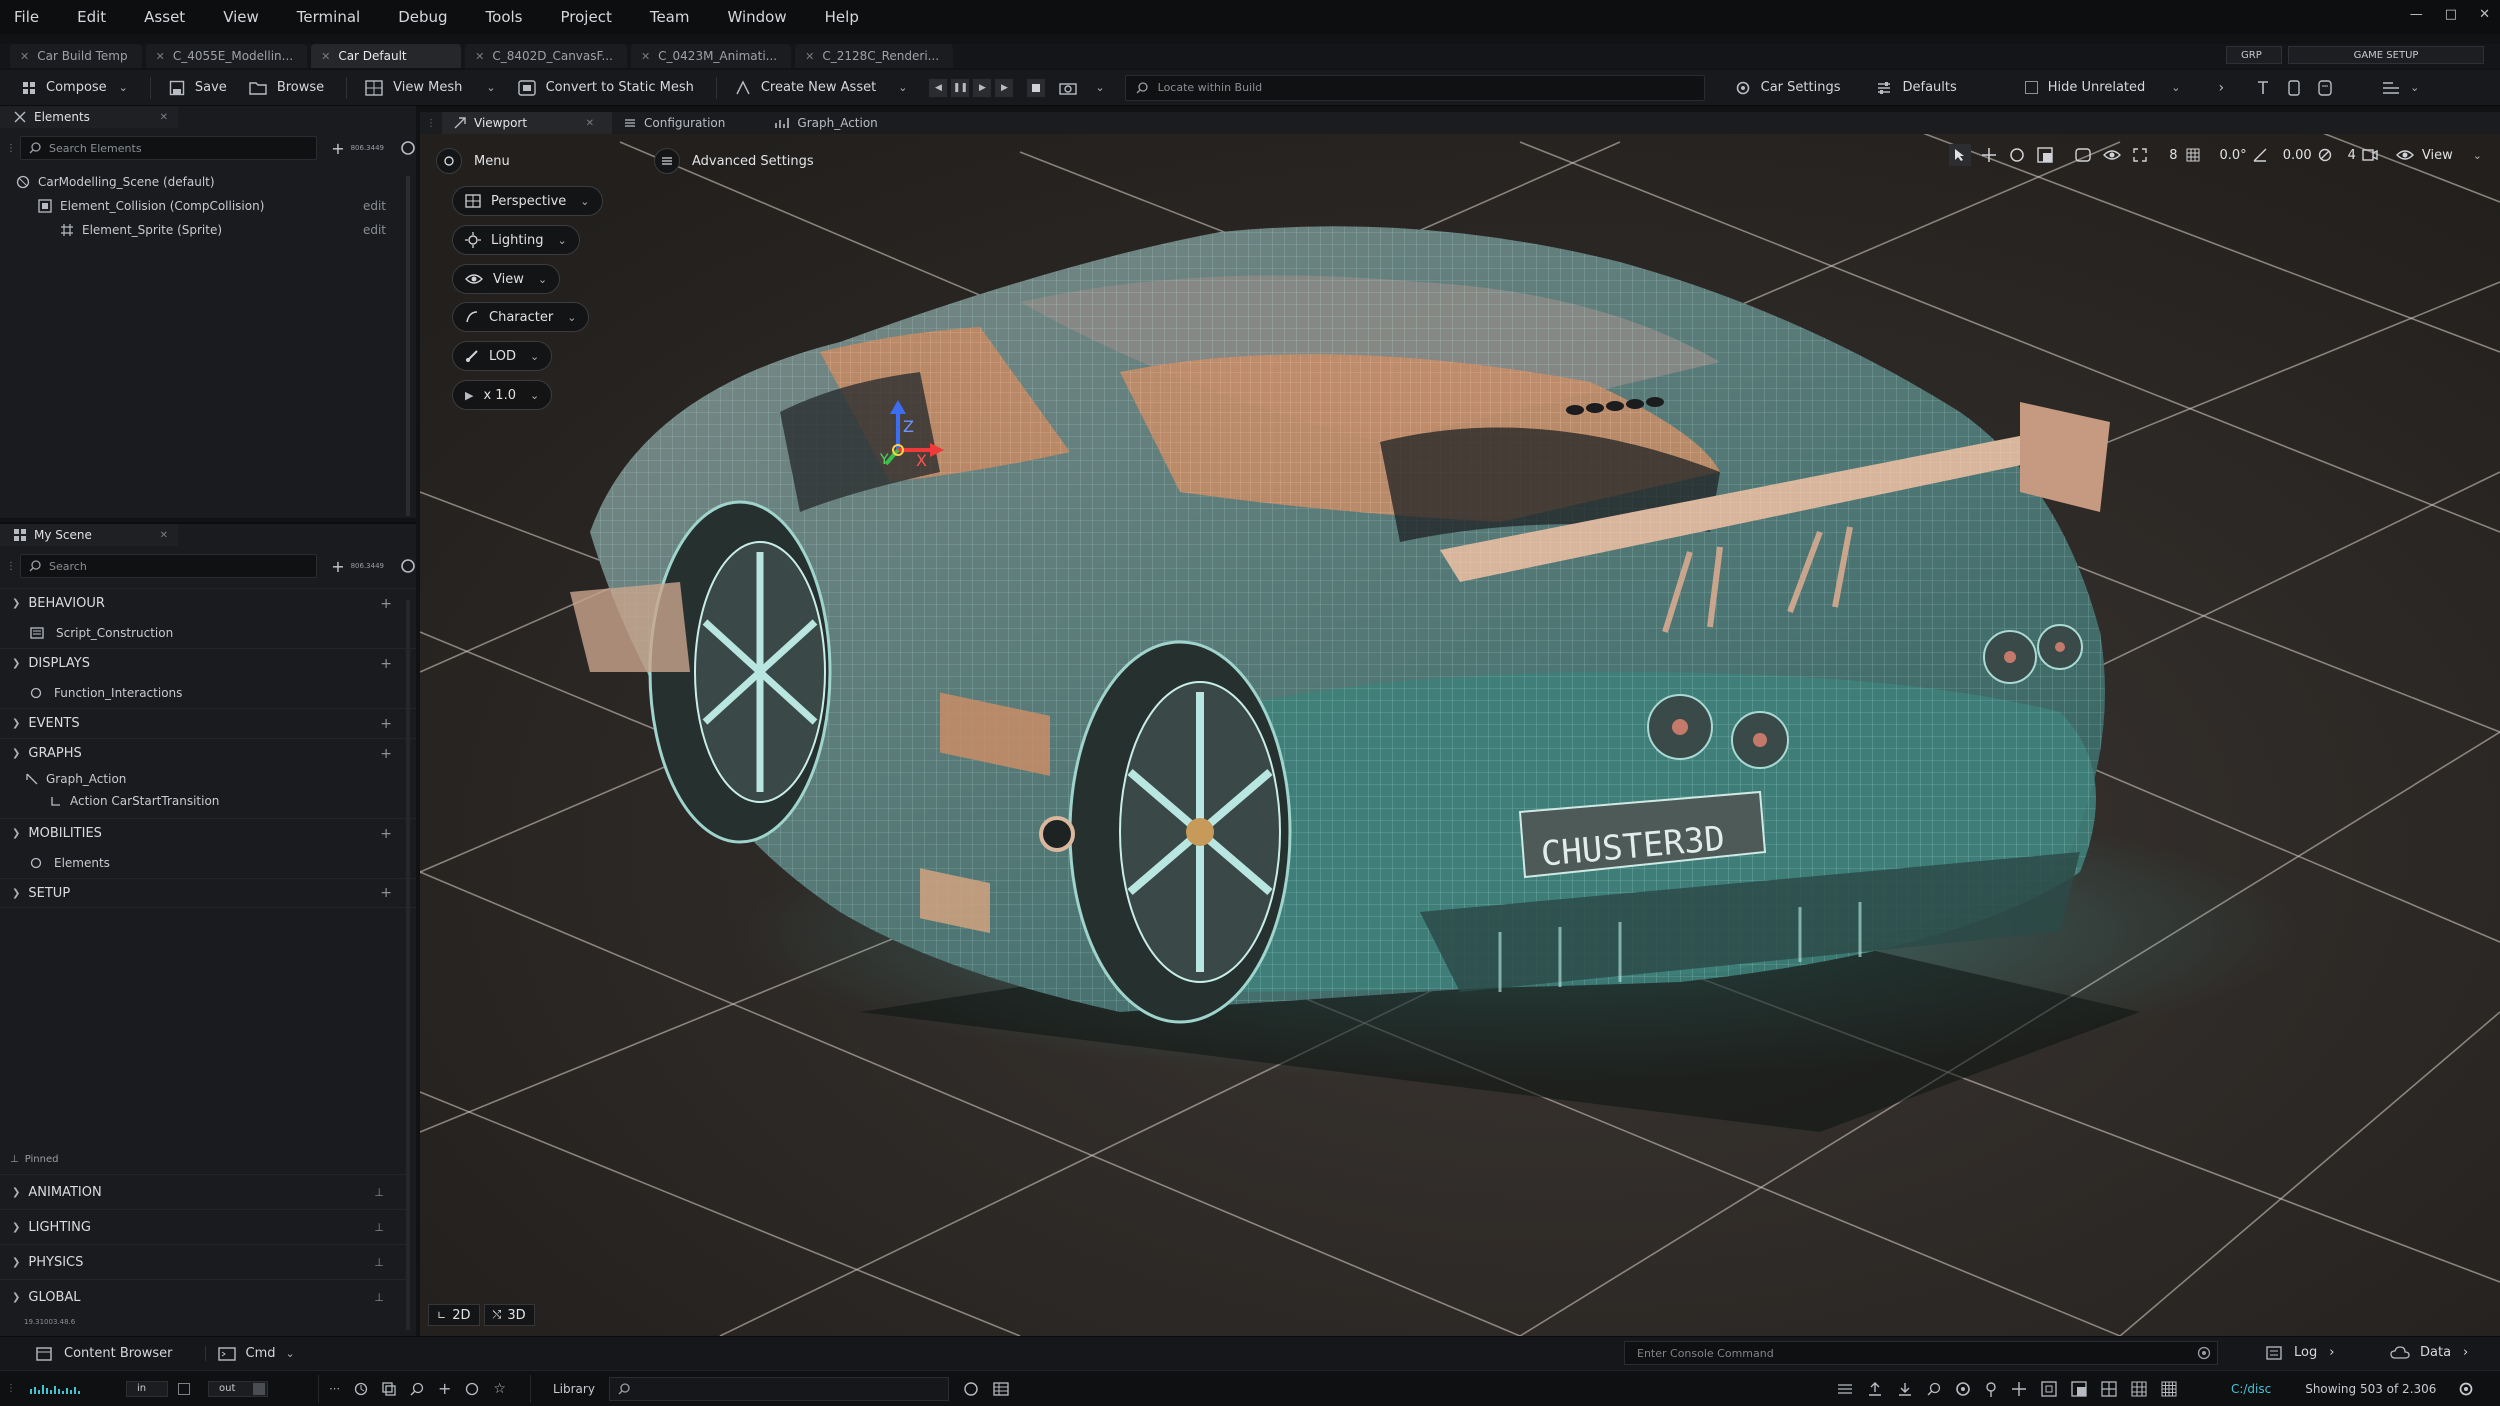 This screenshot has height=1406, width=2500. What do you see at coordinates (2049, 1388) in the screenshot?
I see `frame-icon` at bounding box center [2049, 1388].